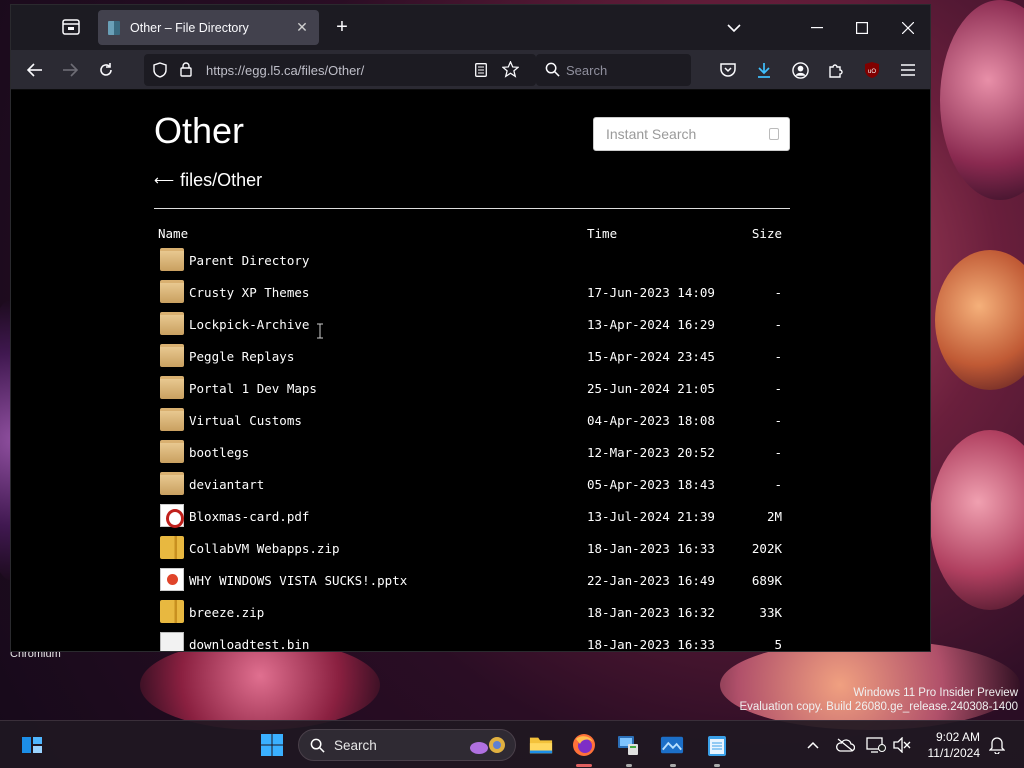 This screenshot has width=1024, height=768. I want to click on file-row: Bloxmas-card.pdf 13-Jul-2024 21:39 2M, so click(472, 516).